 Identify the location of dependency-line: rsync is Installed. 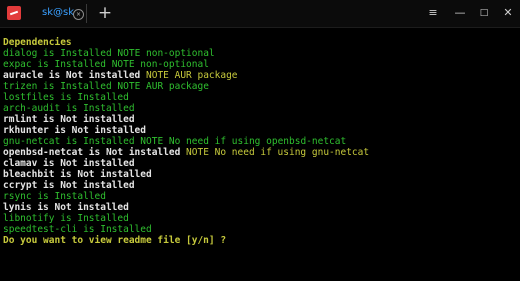
(260, 196).